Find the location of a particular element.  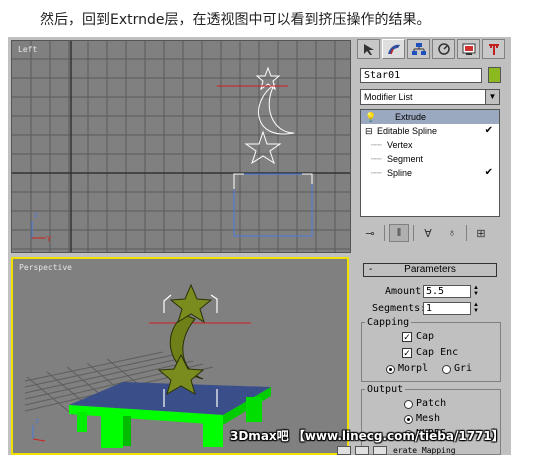

stack-item-label: Segment is located at coordinates (405, 159).